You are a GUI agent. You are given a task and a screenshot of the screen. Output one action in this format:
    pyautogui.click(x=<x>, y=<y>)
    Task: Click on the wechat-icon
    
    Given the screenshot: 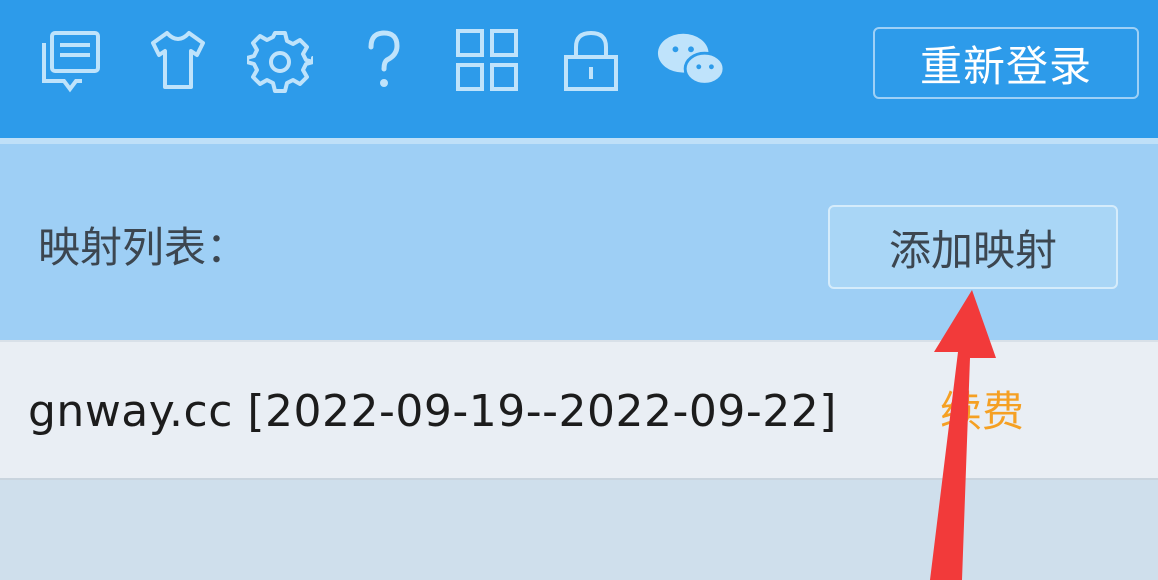 What is the action you would take?
    pyautogui.click(x=691, y=60)
    